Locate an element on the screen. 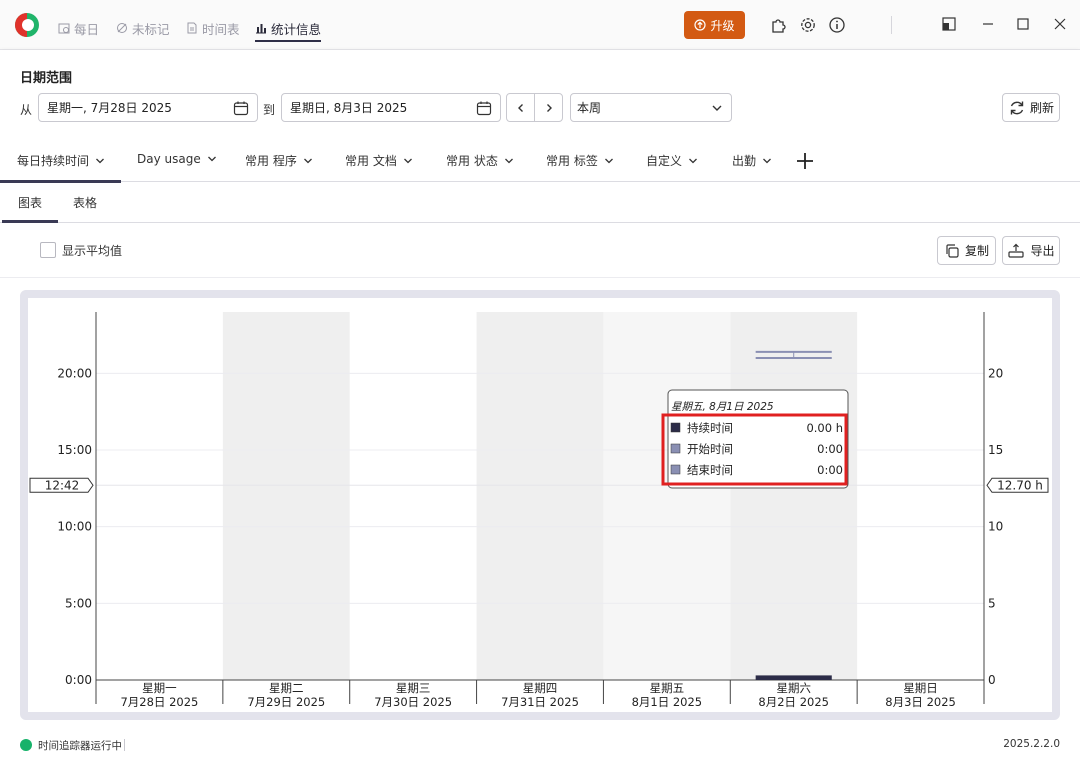 This screenshot has width=1080, height=758. x-tick-label-day: 星期三 is located at coordinates (413, 688).